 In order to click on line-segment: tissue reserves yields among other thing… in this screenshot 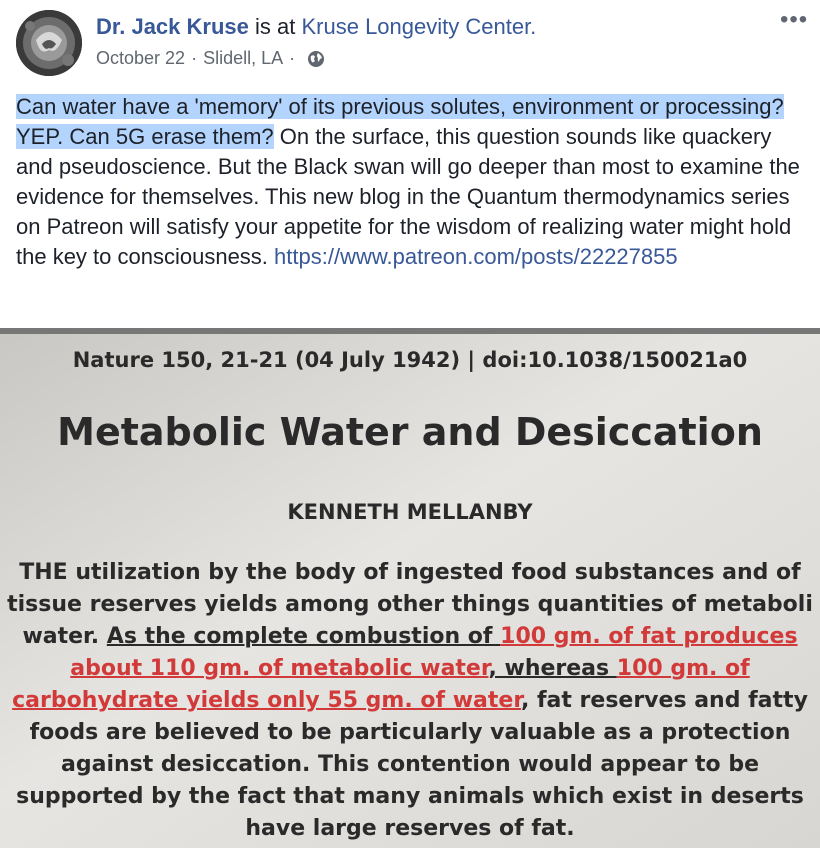, I will do `click(410, 604)`.